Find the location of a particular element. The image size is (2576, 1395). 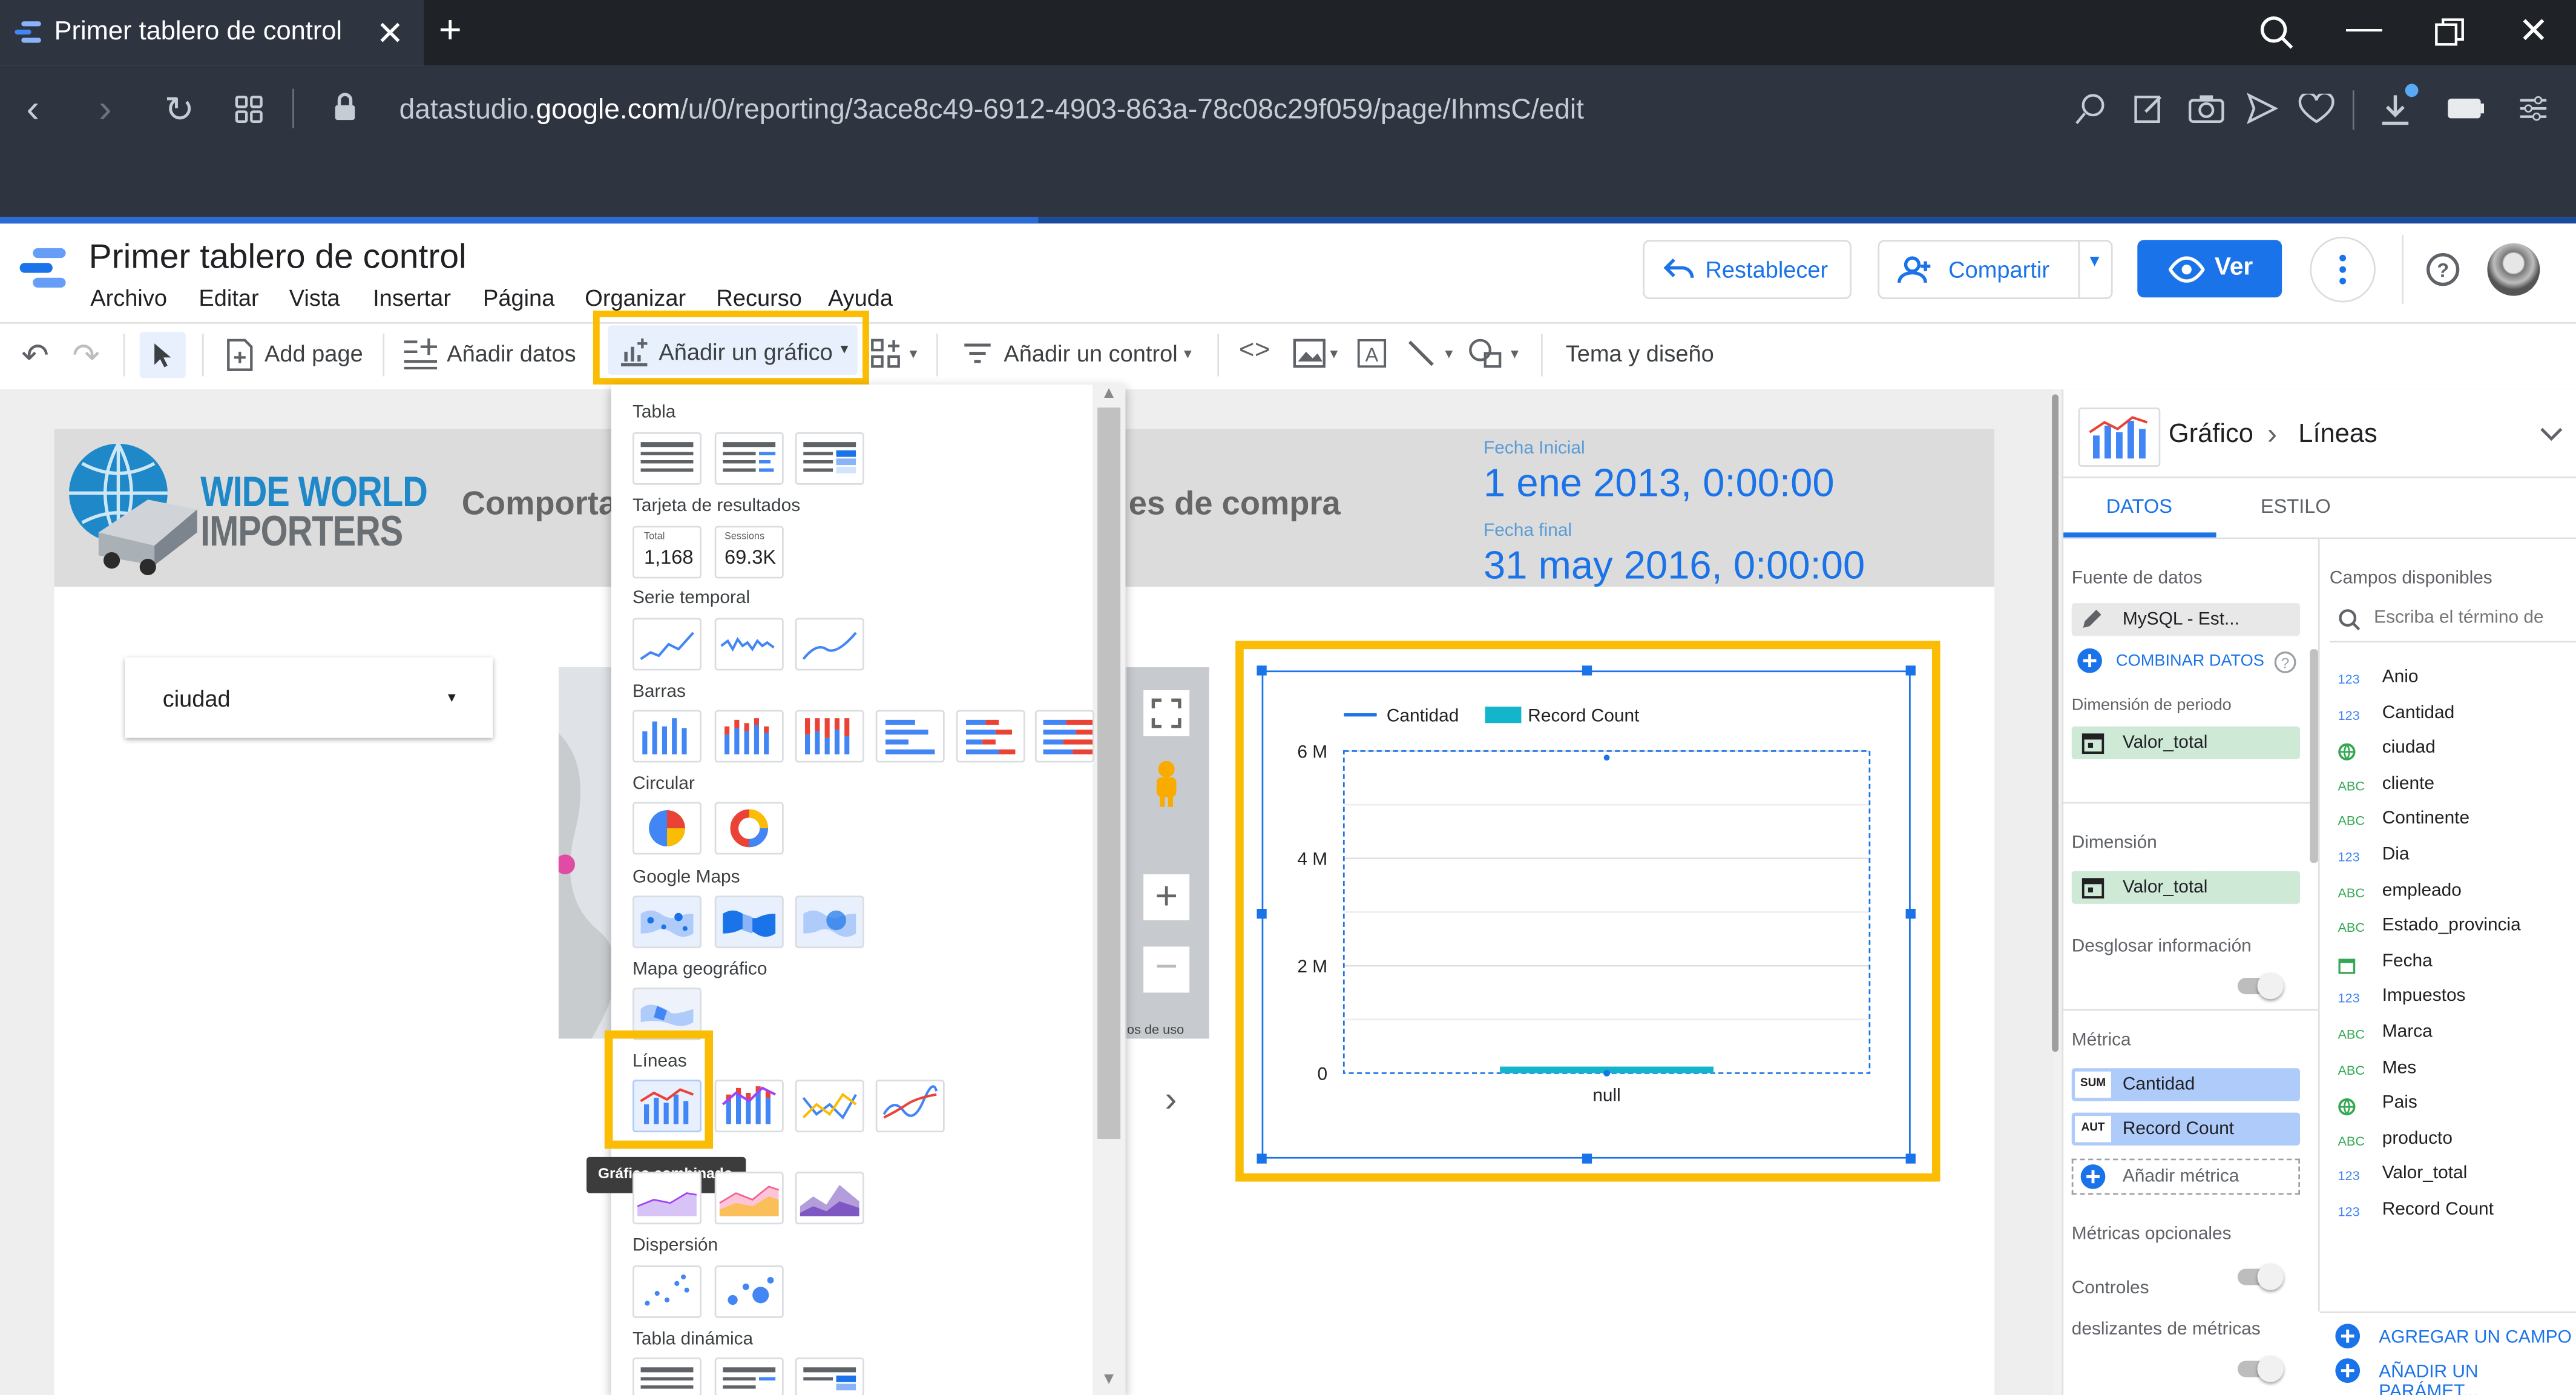

menu-archivo: Archivo is located at coordinates (128, 298).